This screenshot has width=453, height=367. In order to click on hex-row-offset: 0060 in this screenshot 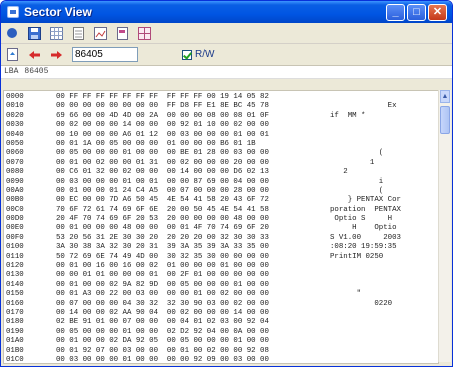, I will do `click(15, 153)`.